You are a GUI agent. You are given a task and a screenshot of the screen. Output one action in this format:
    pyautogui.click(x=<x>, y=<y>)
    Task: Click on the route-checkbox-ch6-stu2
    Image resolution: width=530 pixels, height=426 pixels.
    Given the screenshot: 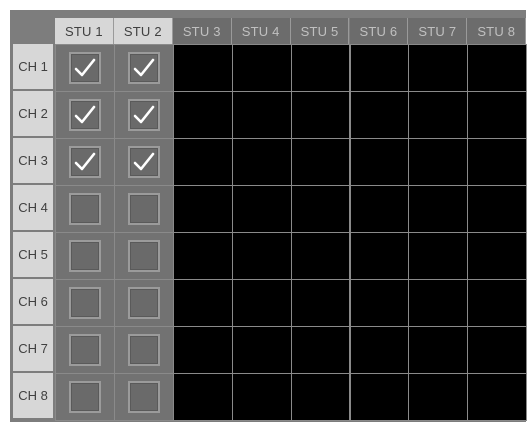 What is the action you would take?
    pyautogui.click(x=143, y=303)
    